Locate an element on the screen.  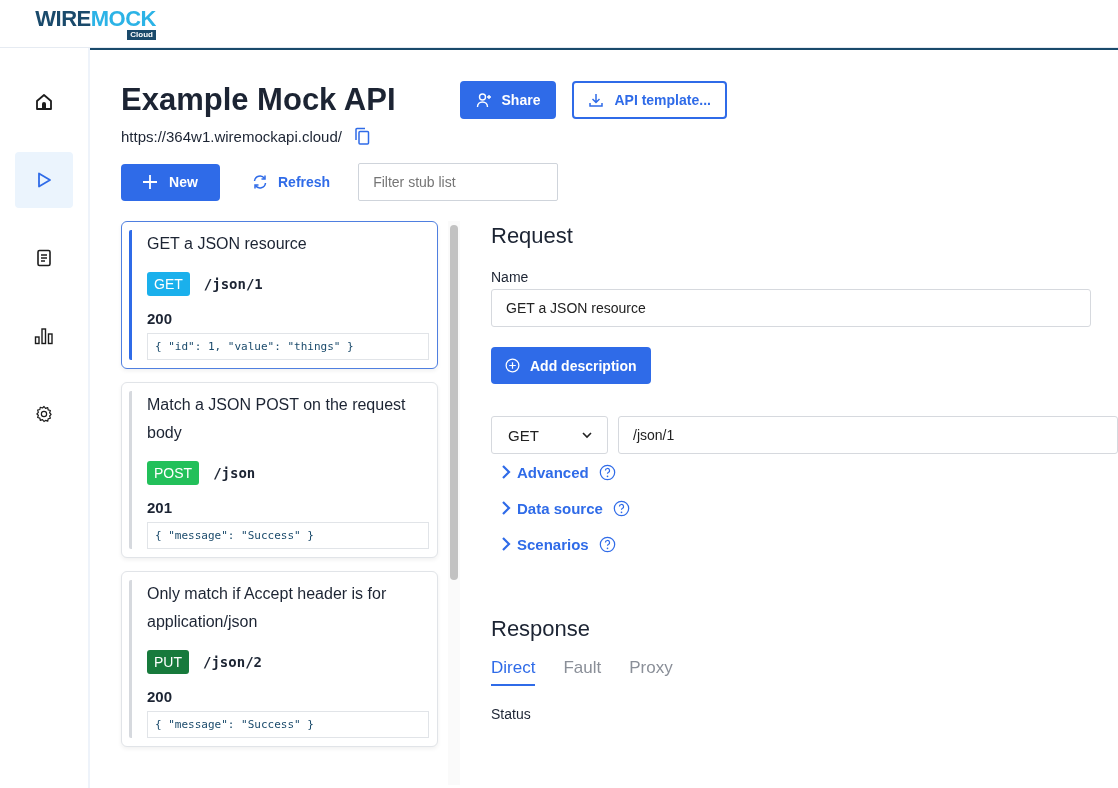
stub-path: /json/1 is located at coordinates (233, 284).